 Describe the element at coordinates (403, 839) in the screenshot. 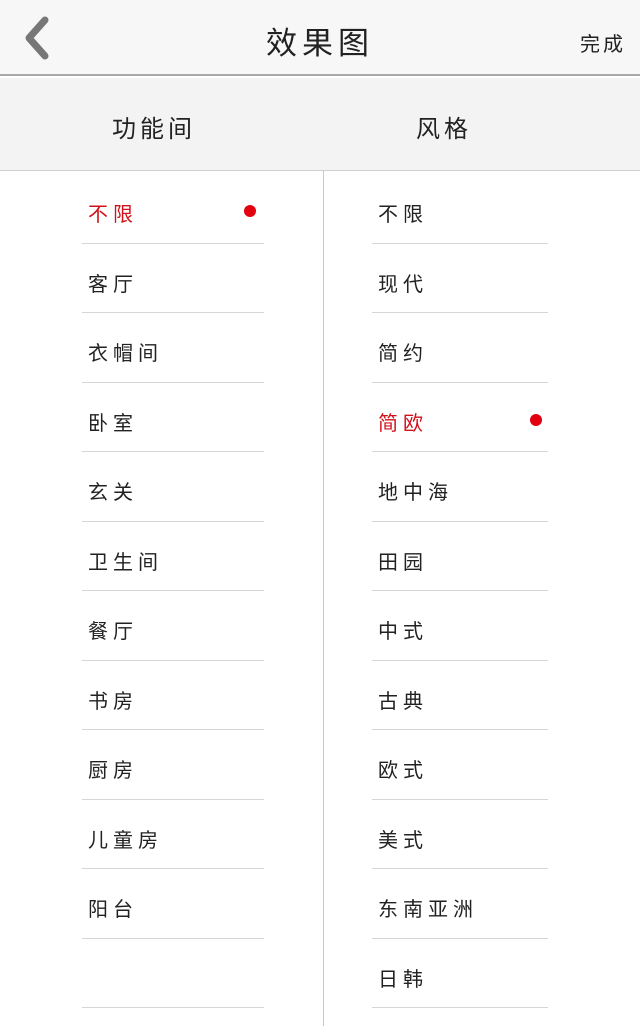

I see `style-option-label: 美式` at that location.